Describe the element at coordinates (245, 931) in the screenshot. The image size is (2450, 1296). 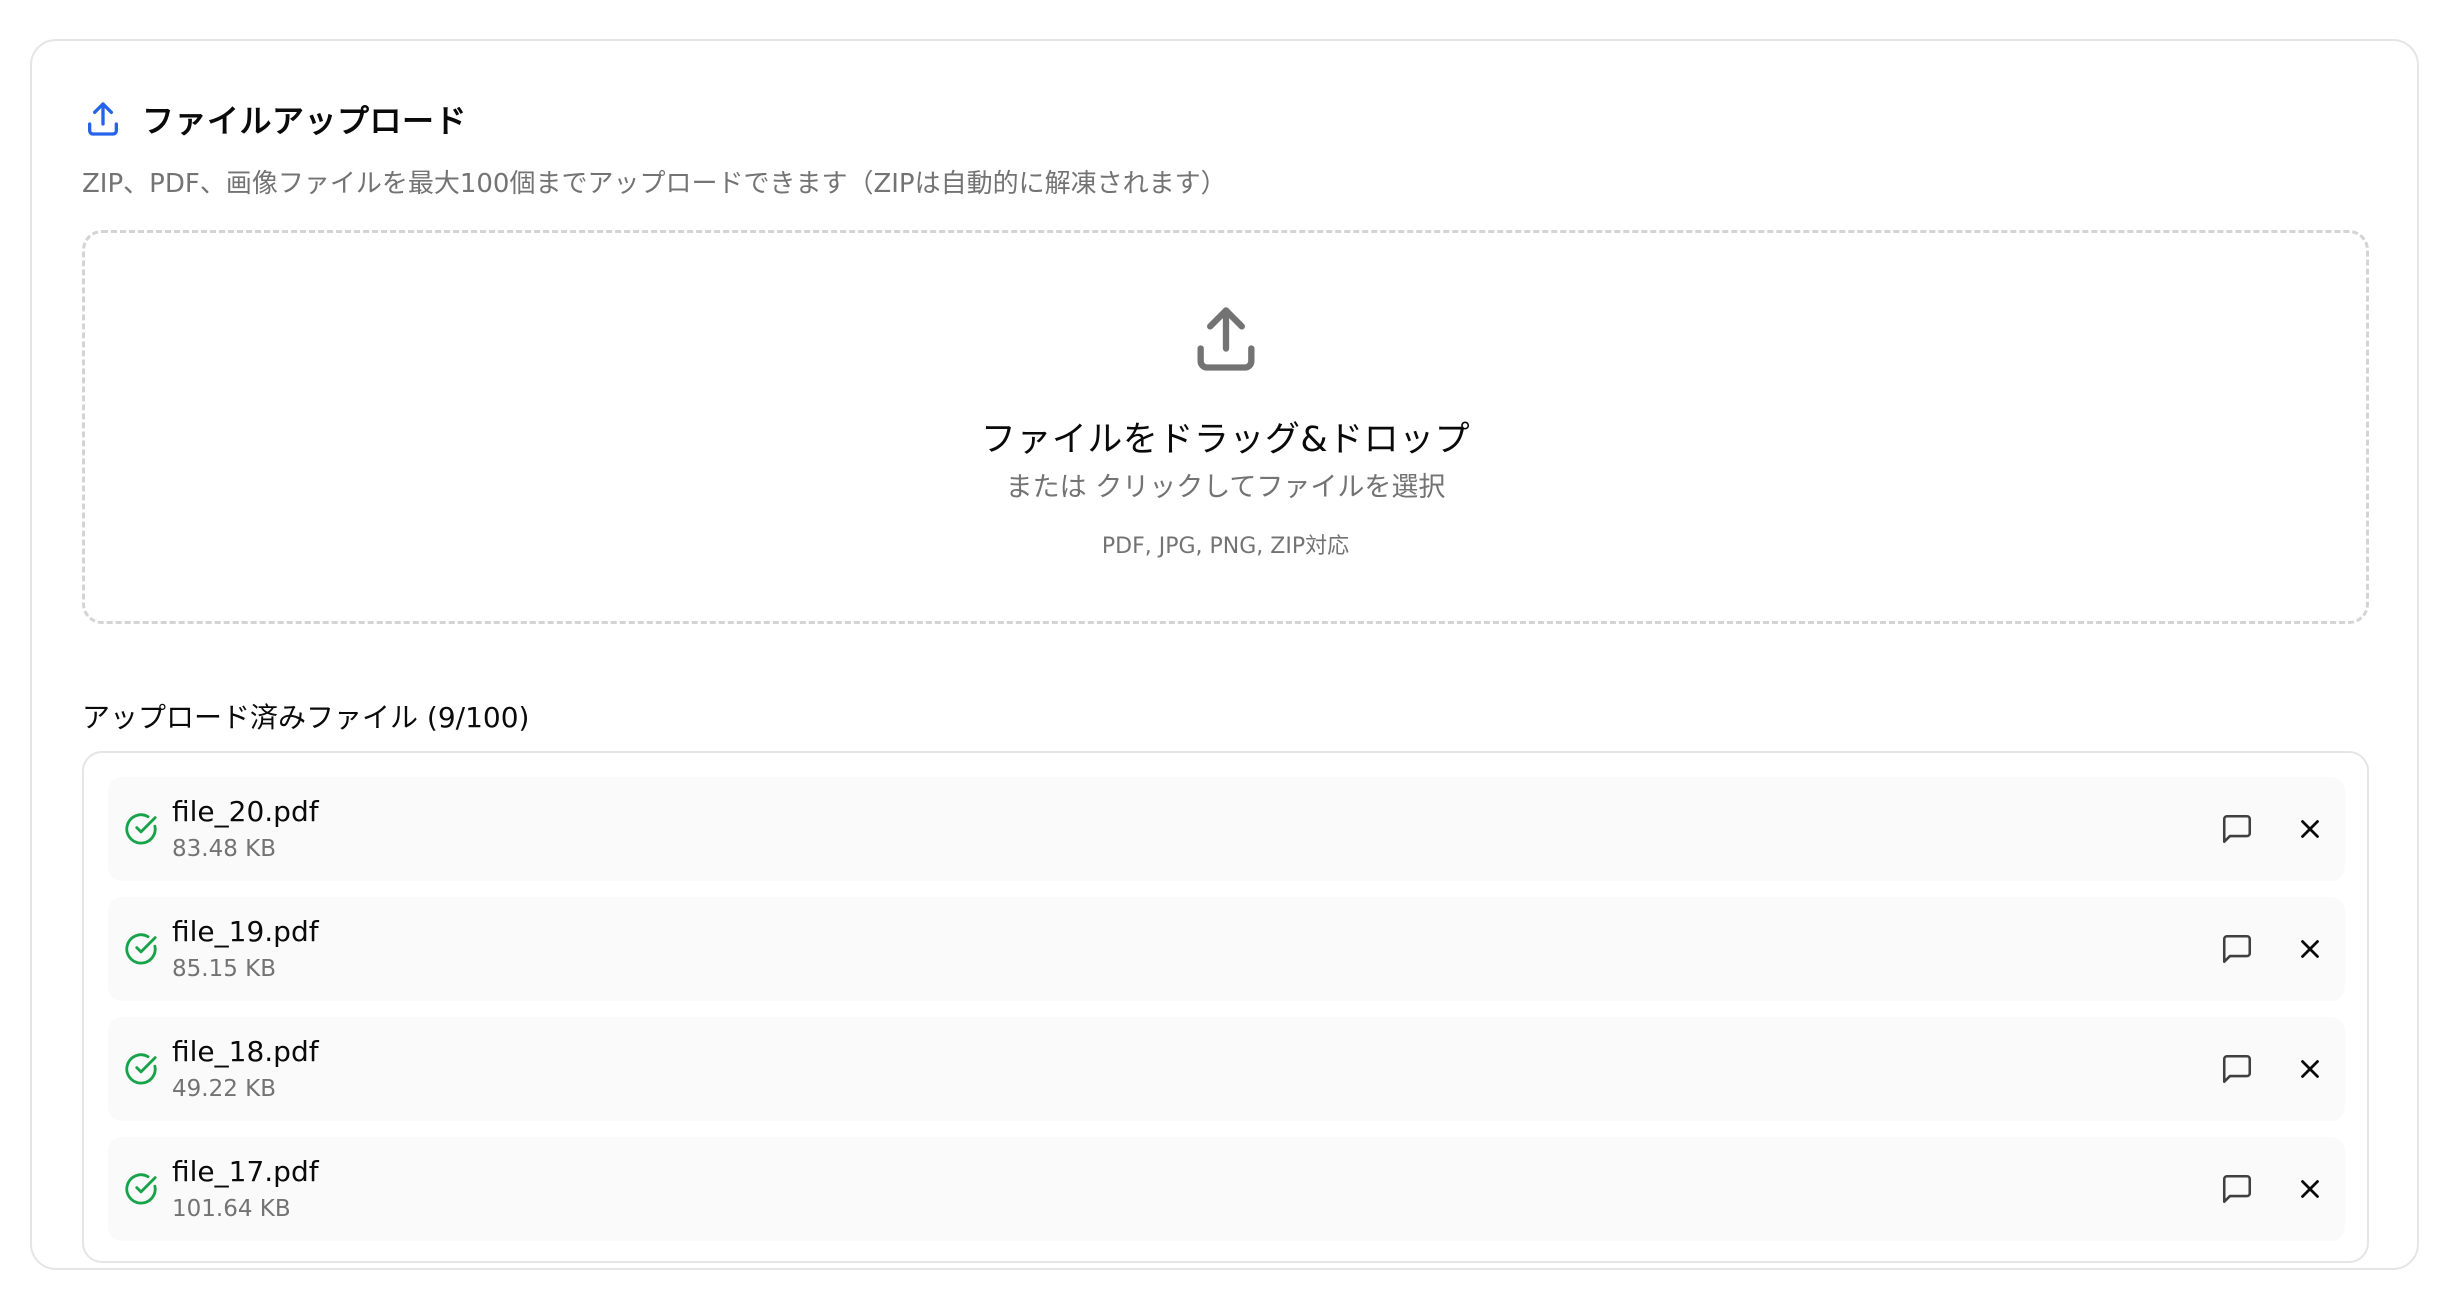
I see `file-name: file_19.pdf` at that location.